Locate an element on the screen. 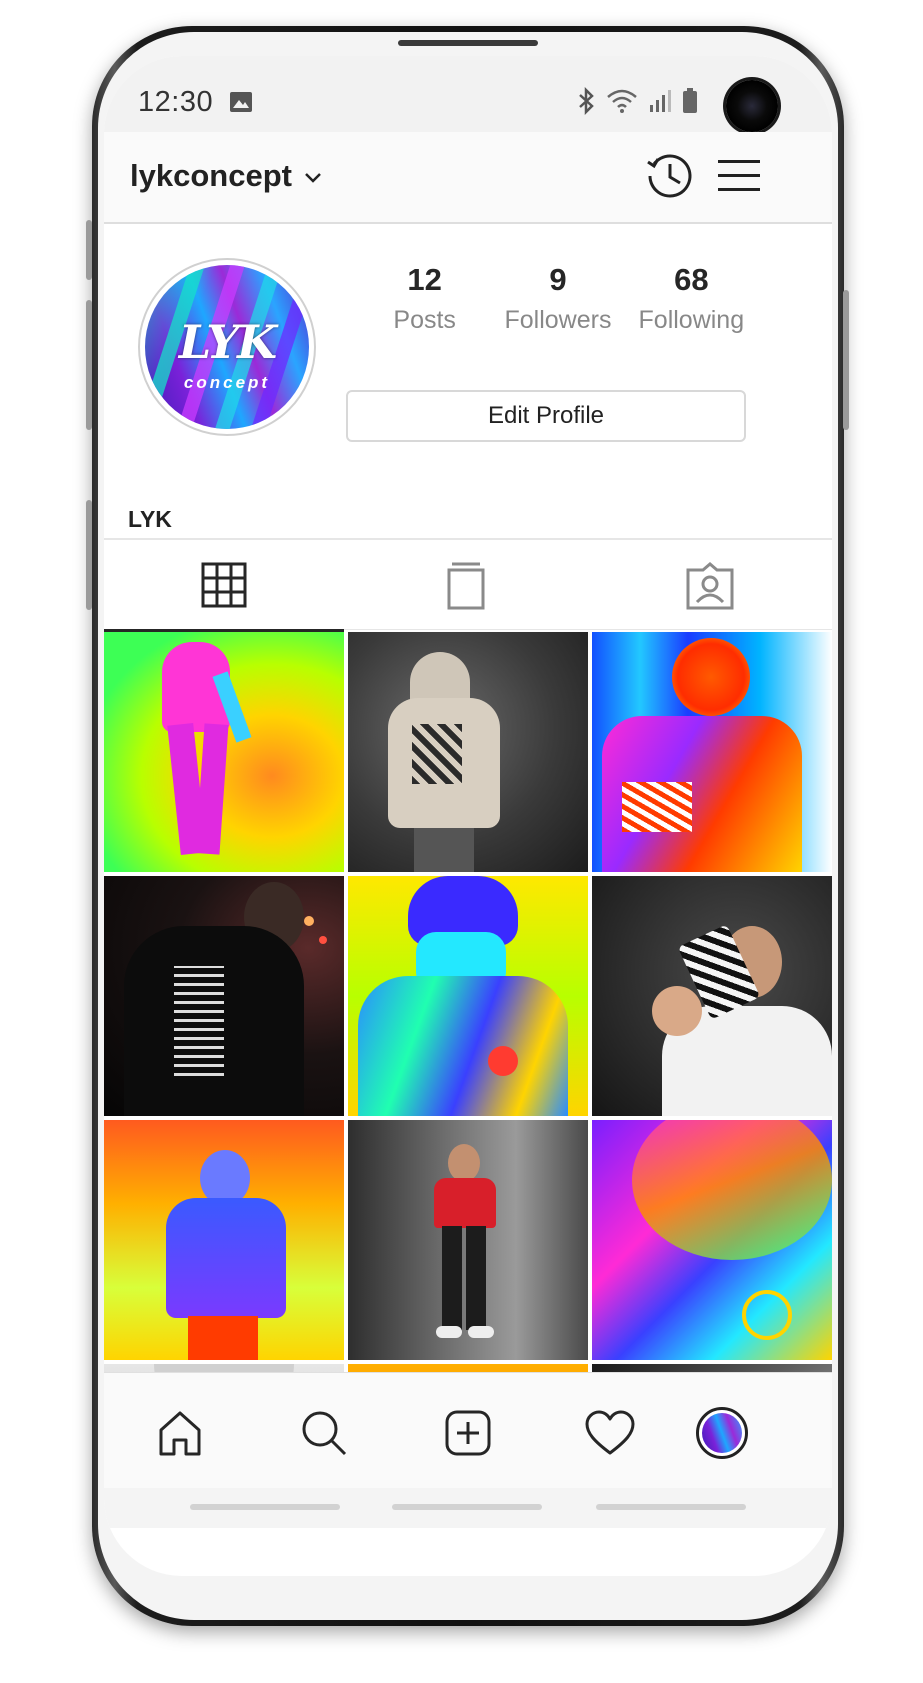 This screenshot has height=1683, width=923. tab-grid is located at coordinates (224, 586).